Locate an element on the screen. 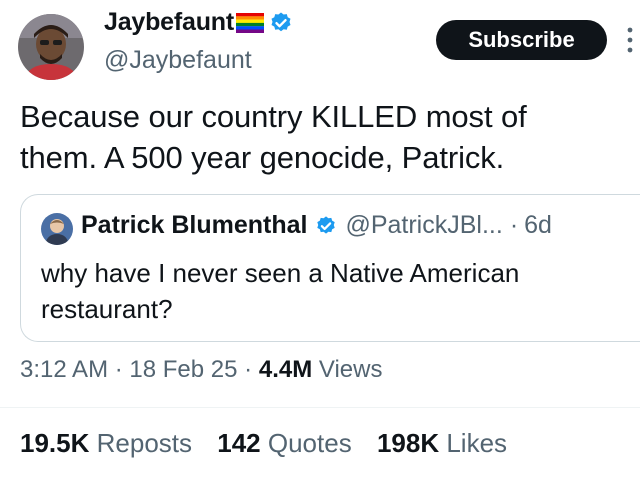 The height and width of the screenshot is (477, 640). author-name-row: Jaybefaunt is located at coordinates (198, 22).